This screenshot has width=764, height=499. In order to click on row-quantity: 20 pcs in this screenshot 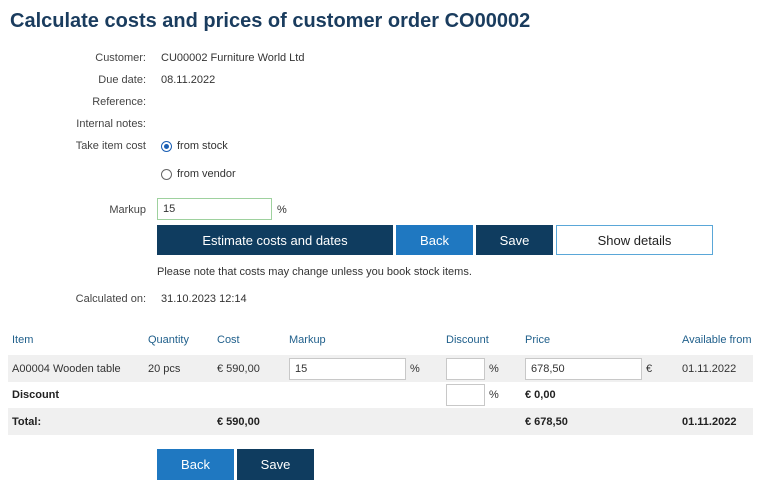, I will do `click(164, 369)`.